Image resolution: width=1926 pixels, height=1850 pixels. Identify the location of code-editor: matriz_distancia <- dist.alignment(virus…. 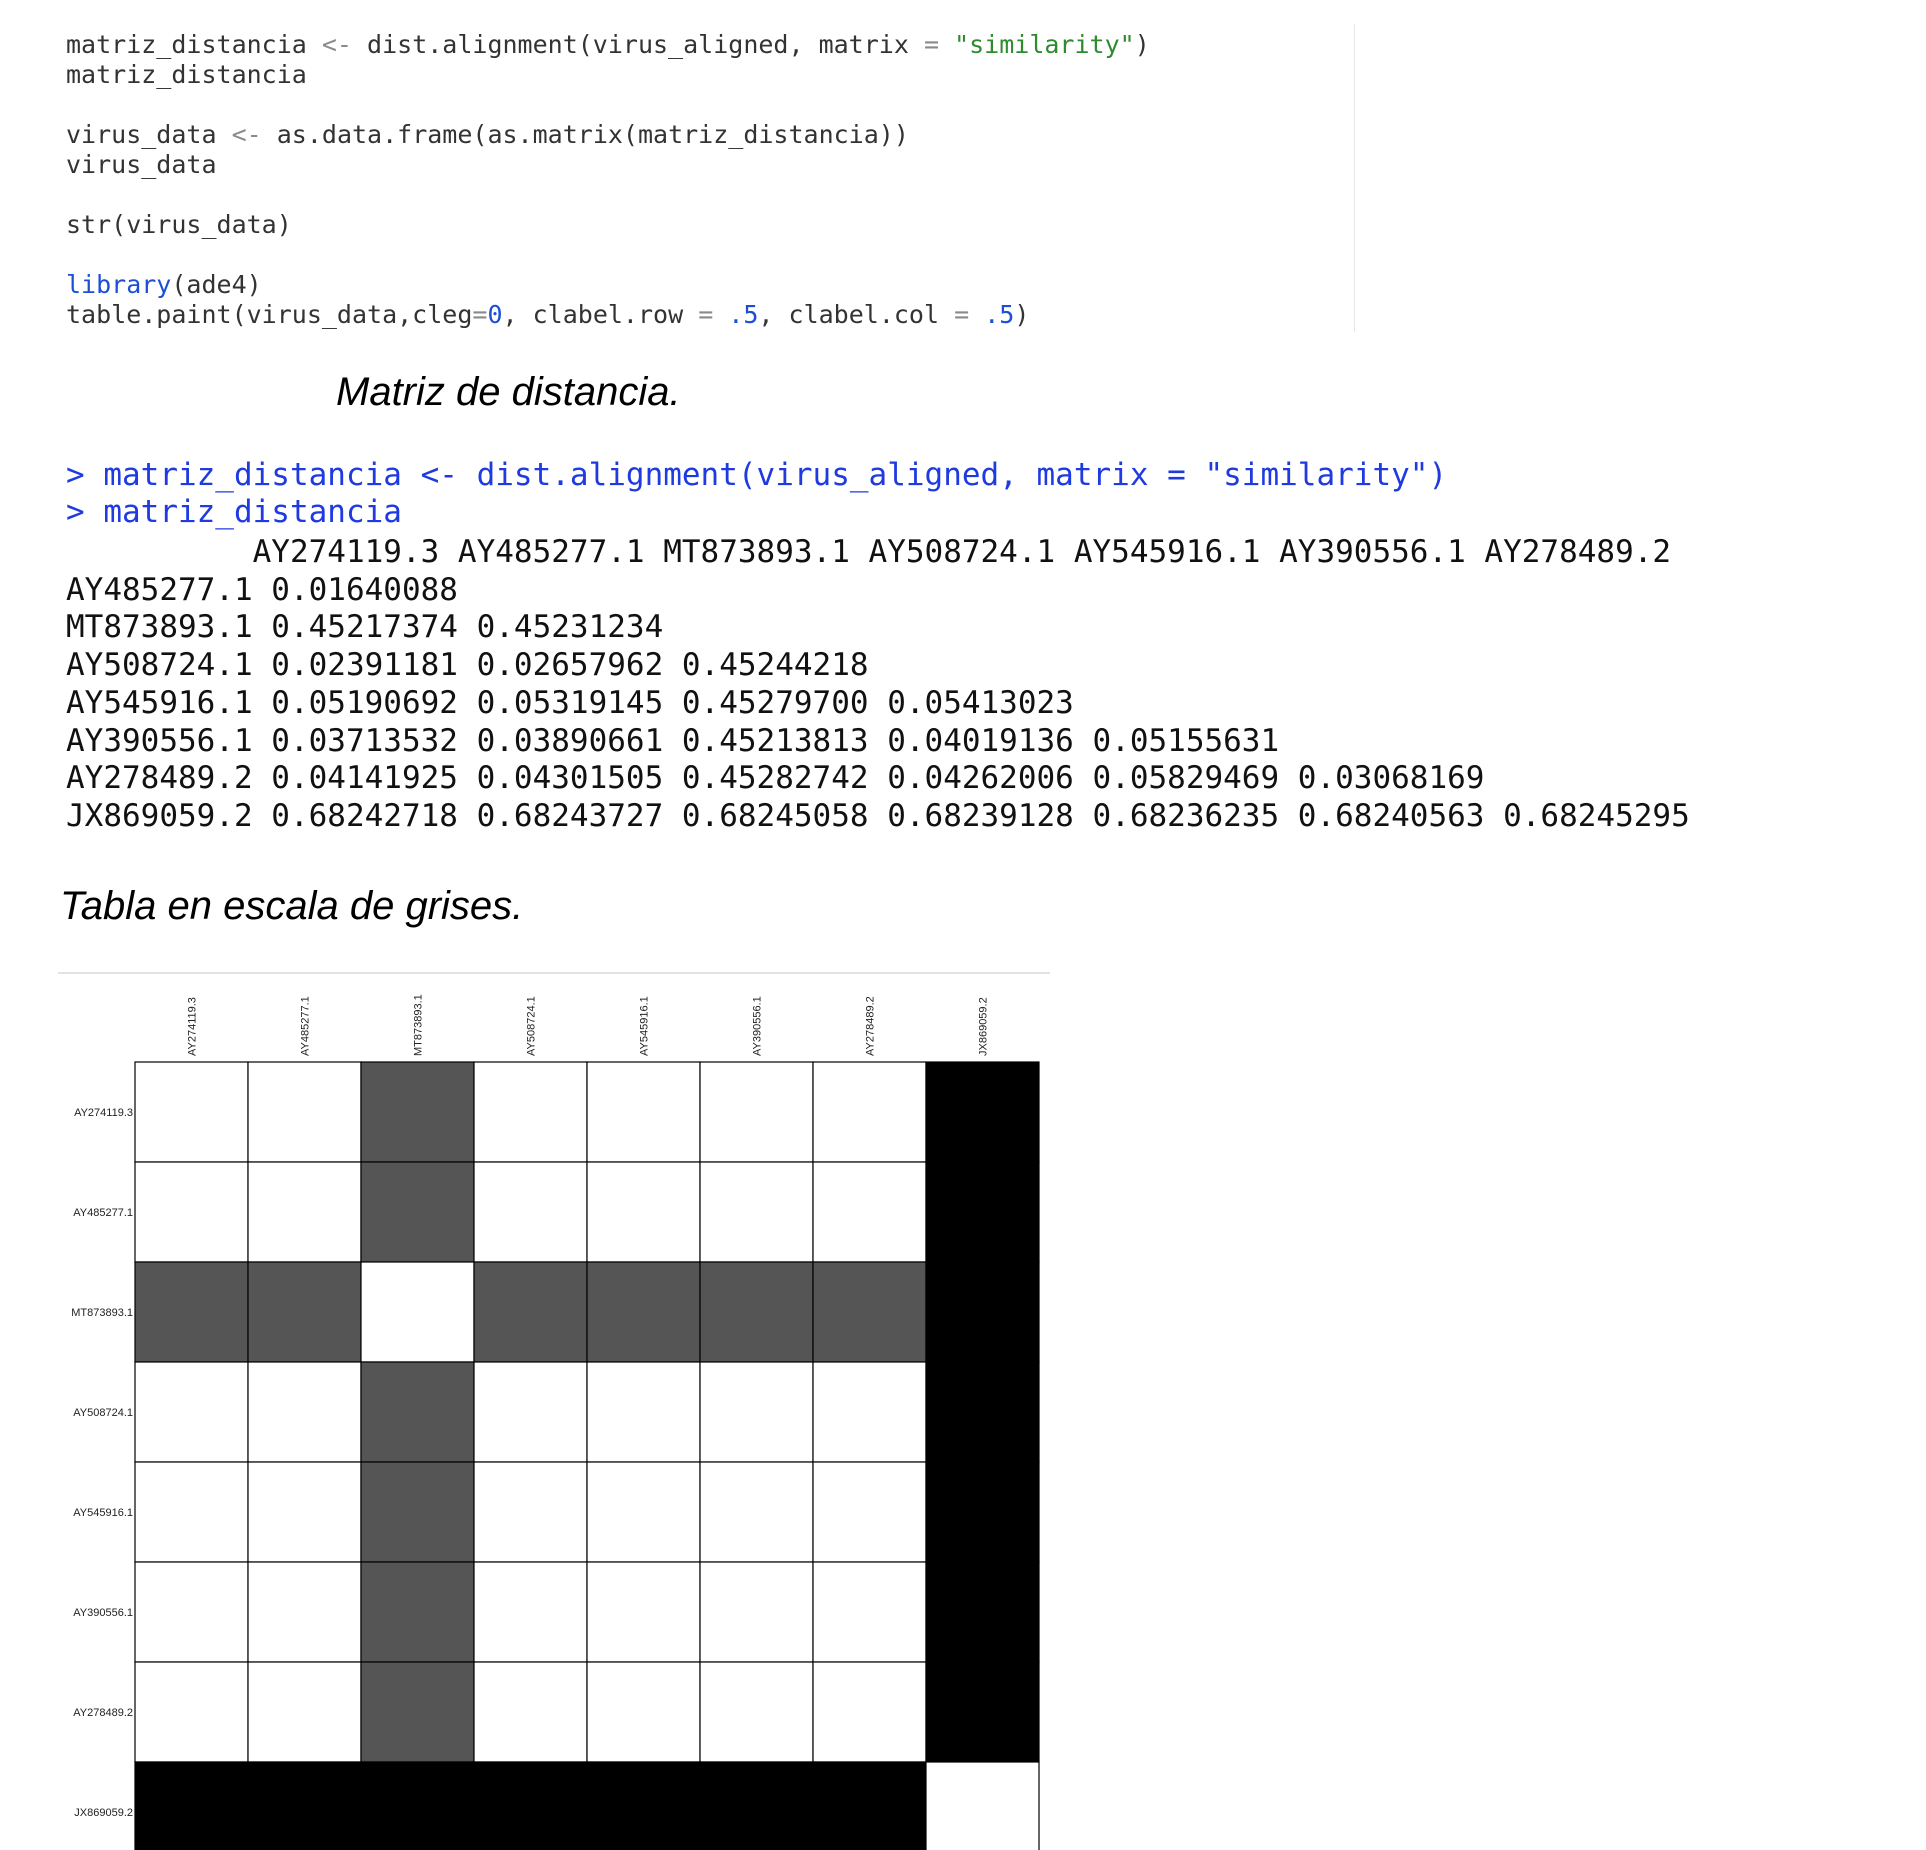
(706, 178).